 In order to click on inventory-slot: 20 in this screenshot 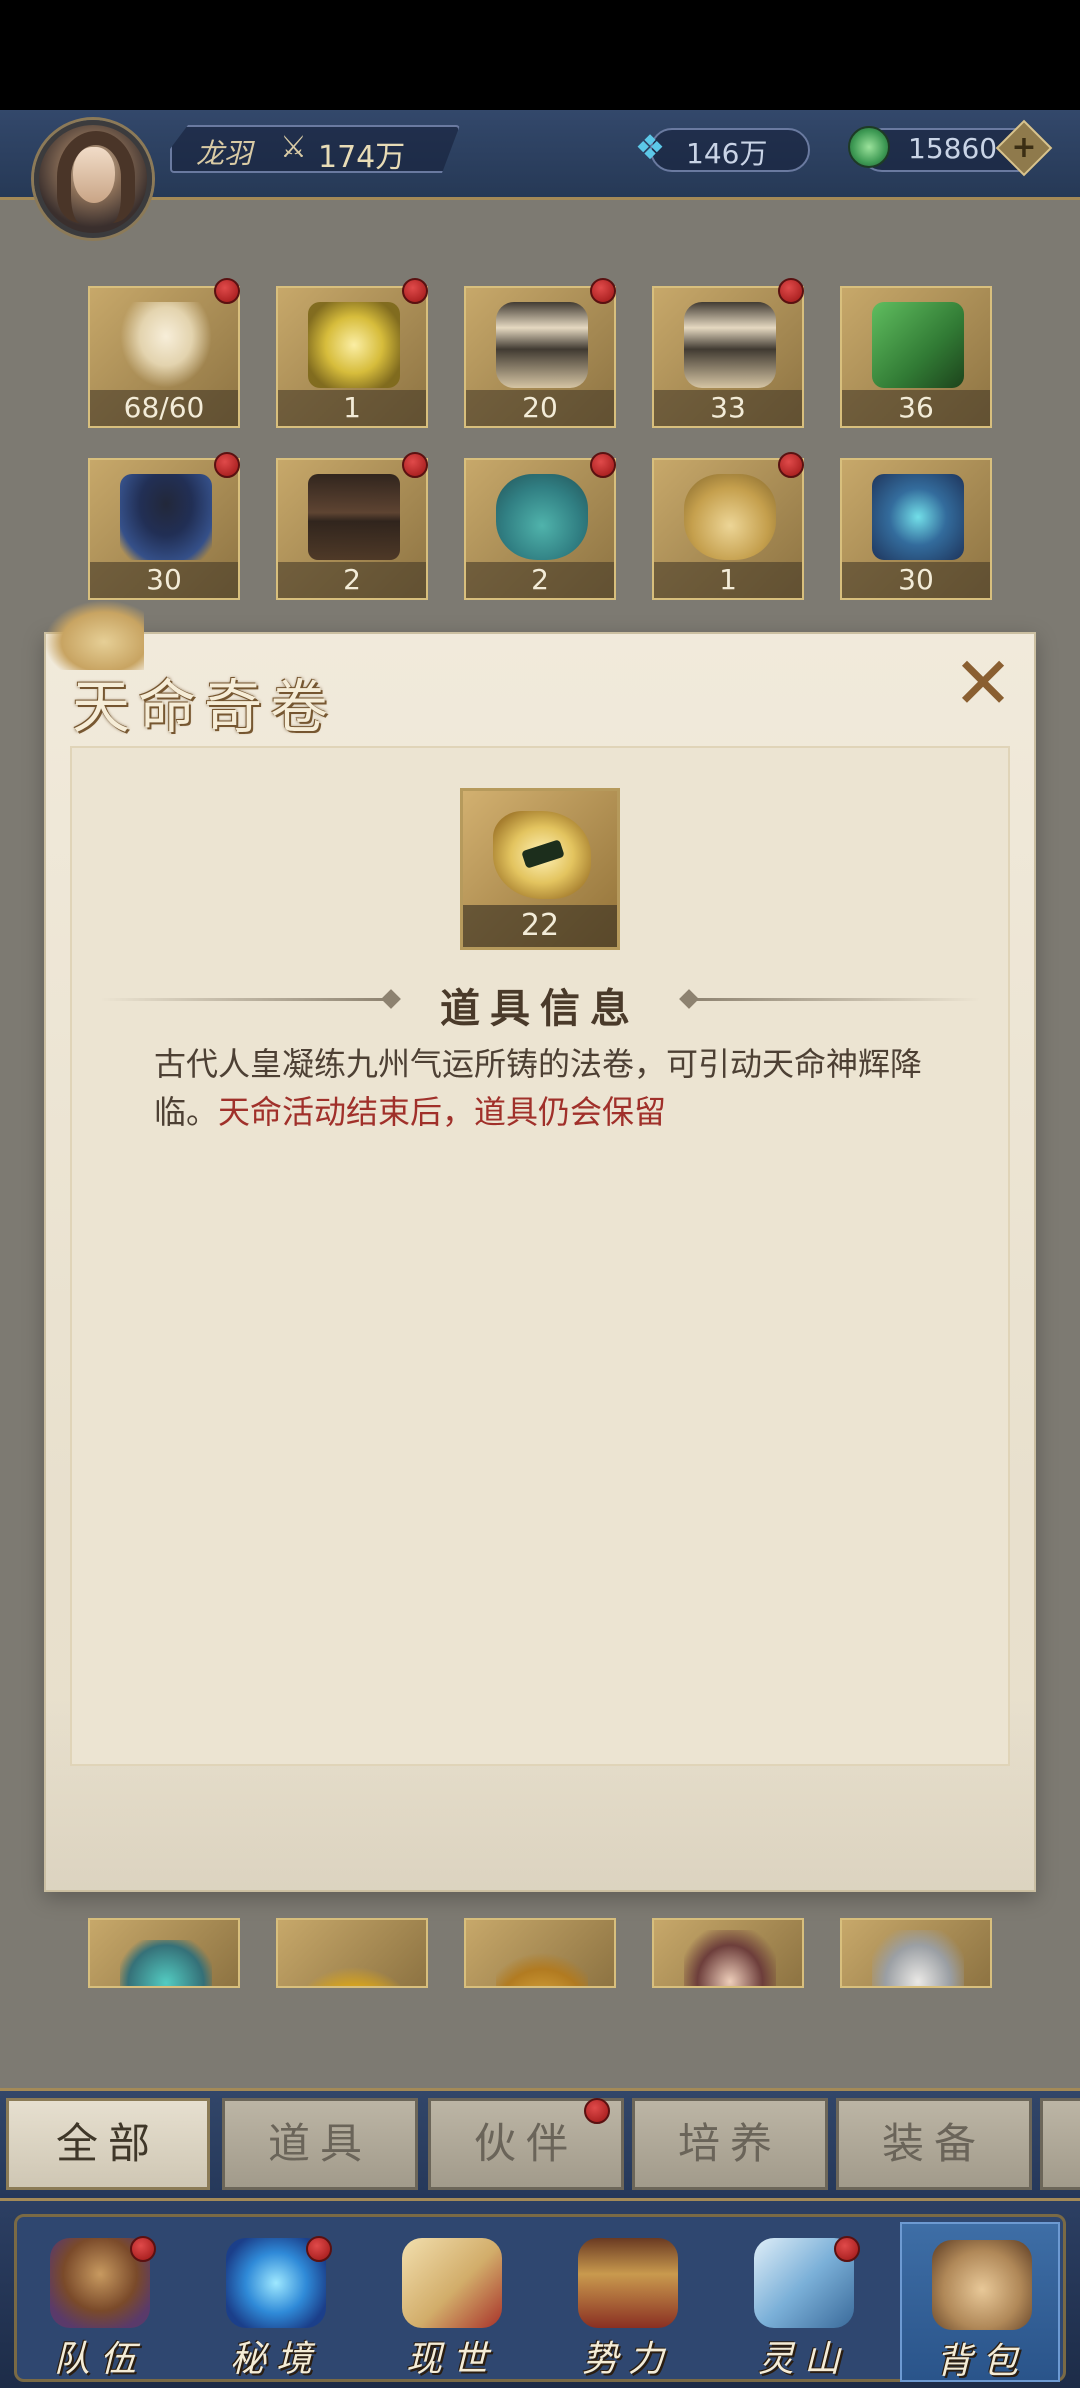, I will do `click(540, 357)`.